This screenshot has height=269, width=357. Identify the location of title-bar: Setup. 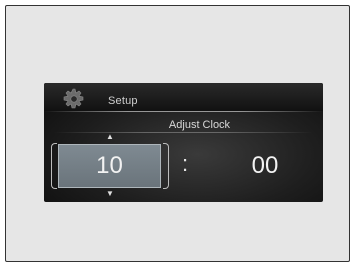
(183, 97).